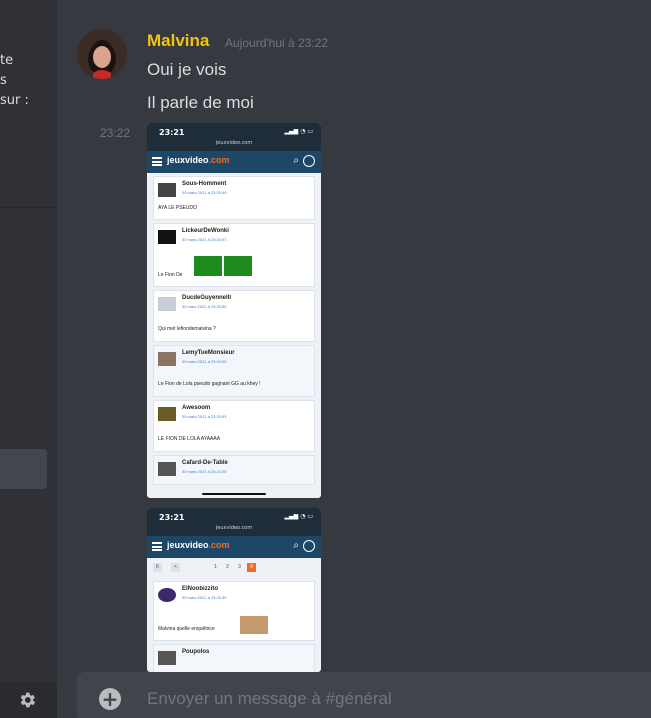 The image size is (651, 718). Describe the element at coordinates (23, 469) in the screenshot. I see `sidebar-selected-channel` at that location.